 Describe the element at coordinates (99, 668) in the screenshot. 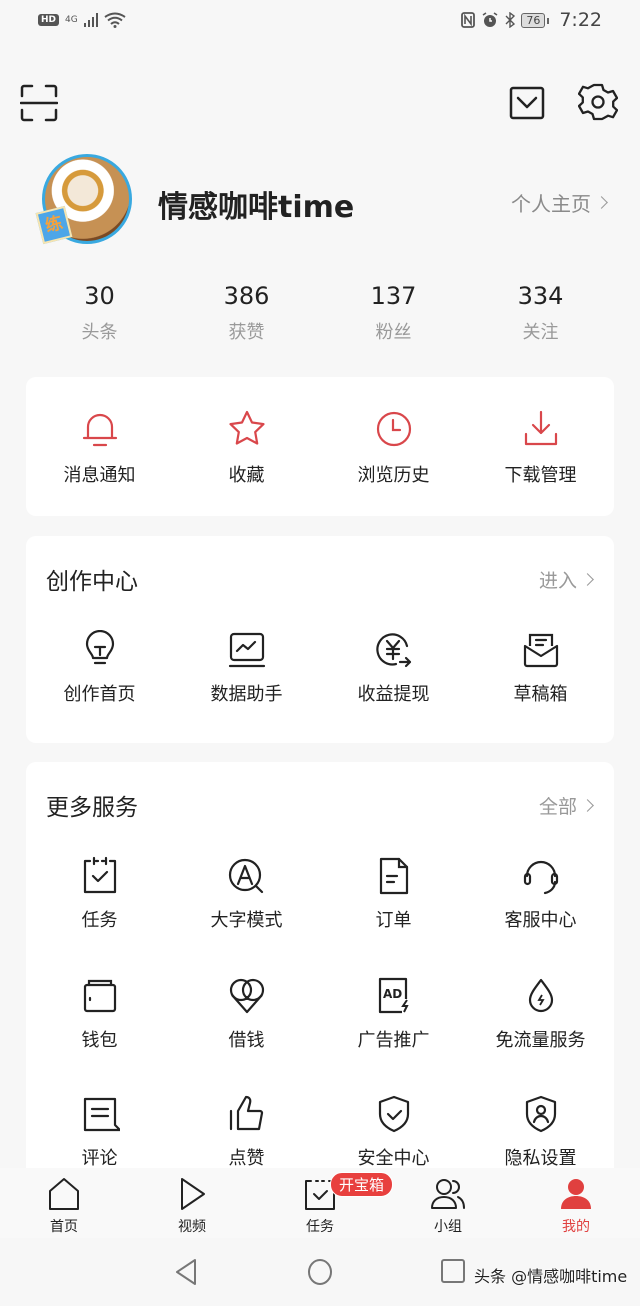

I see `creation-home: 创作首页` at that location.